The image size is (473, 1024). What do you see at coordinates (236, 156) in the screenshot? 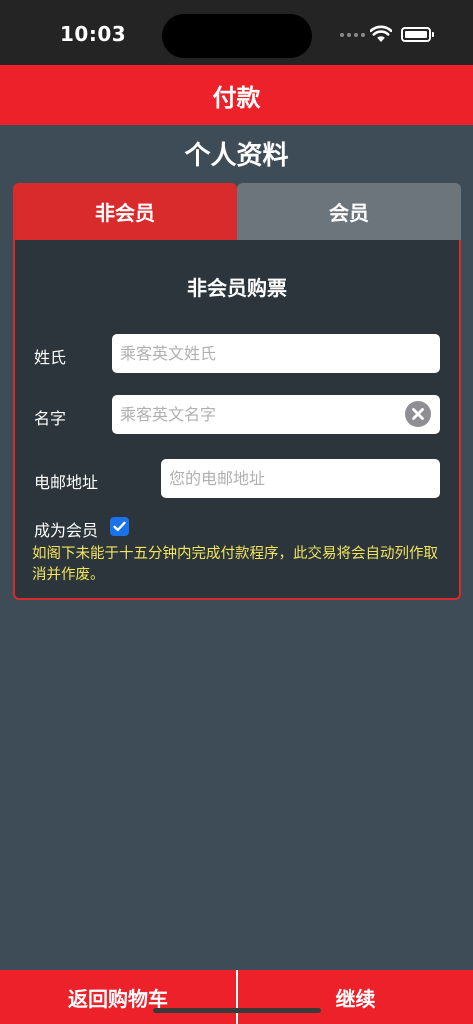
I see `section-title: 个人资料` at bounding box center [236, 156].